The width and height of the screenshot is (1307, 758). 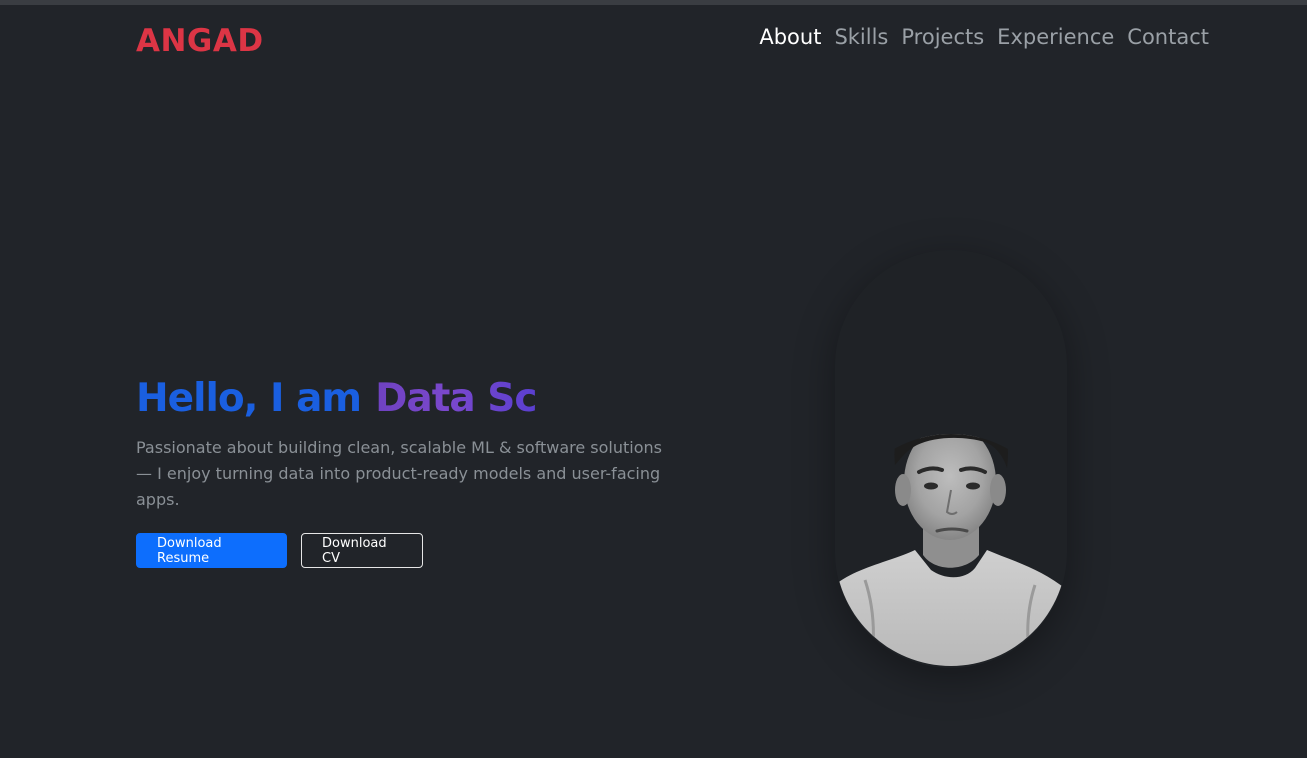 I want to click on nav-link-contact: Contact, so click(x=1168, y=37).